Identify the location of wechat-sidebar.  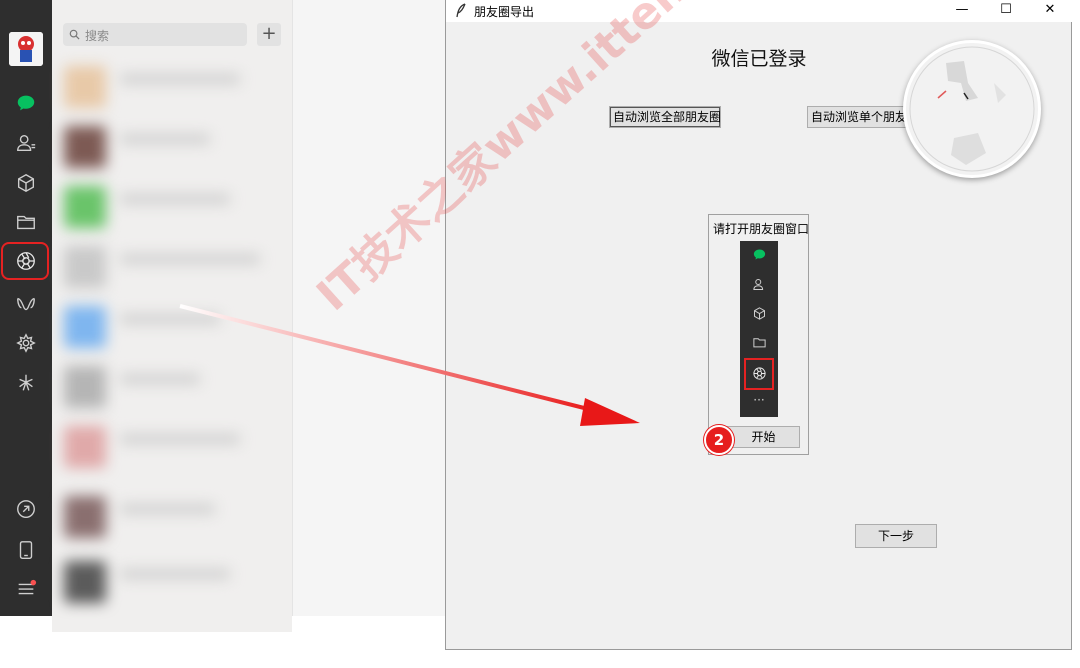
(26, 308).